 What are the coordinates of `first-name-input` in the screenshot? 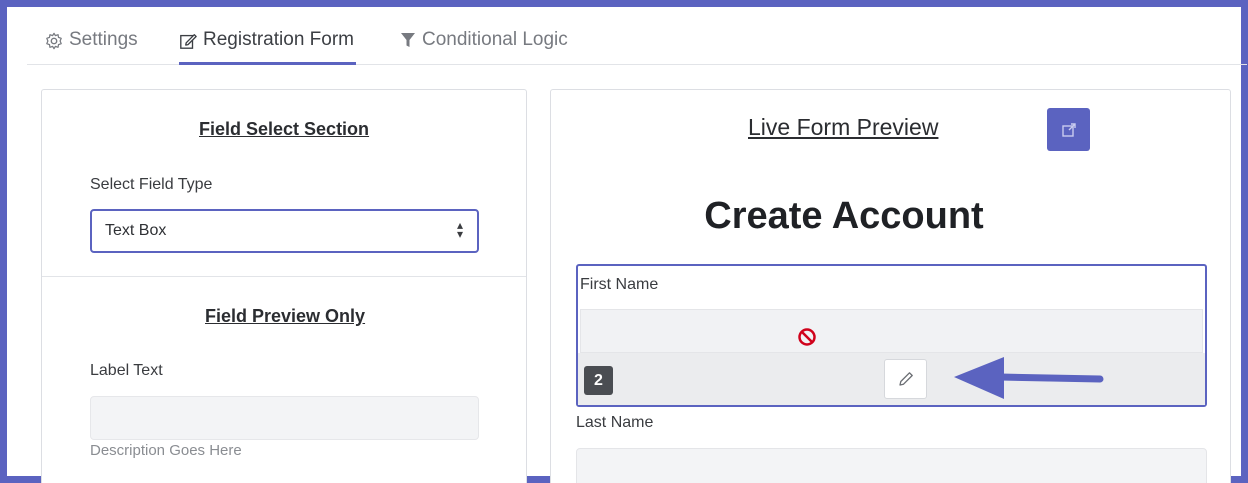 It's located at (891, 331).